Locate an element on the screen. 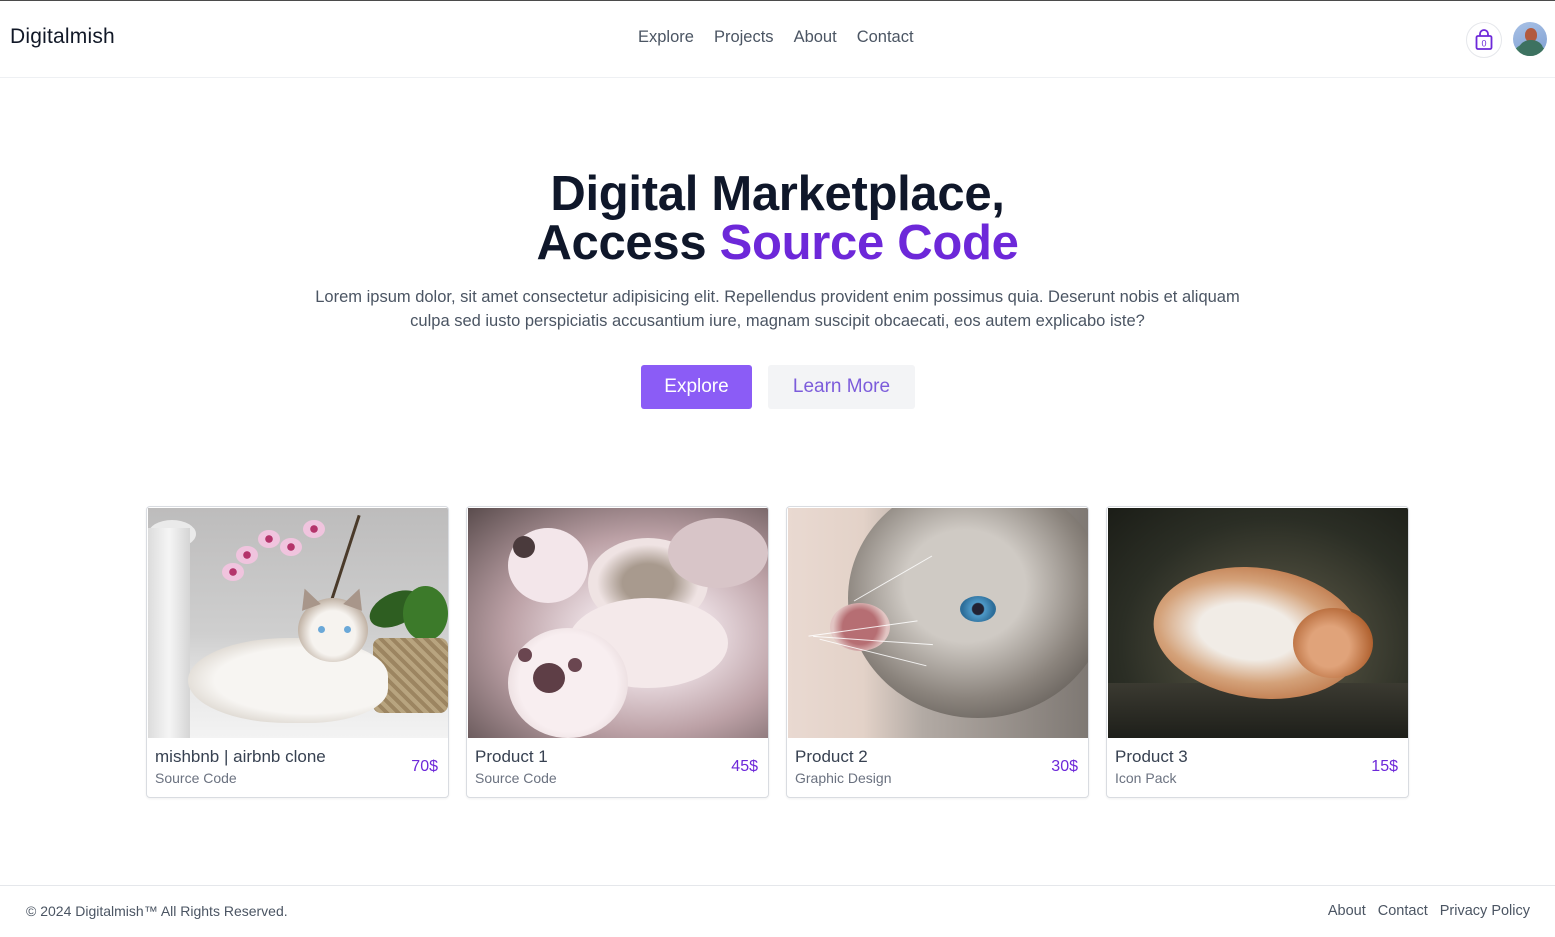 The image size is (1555, 937). main-nav: Explore Projects About Contact is located at coordinates (776, 37).